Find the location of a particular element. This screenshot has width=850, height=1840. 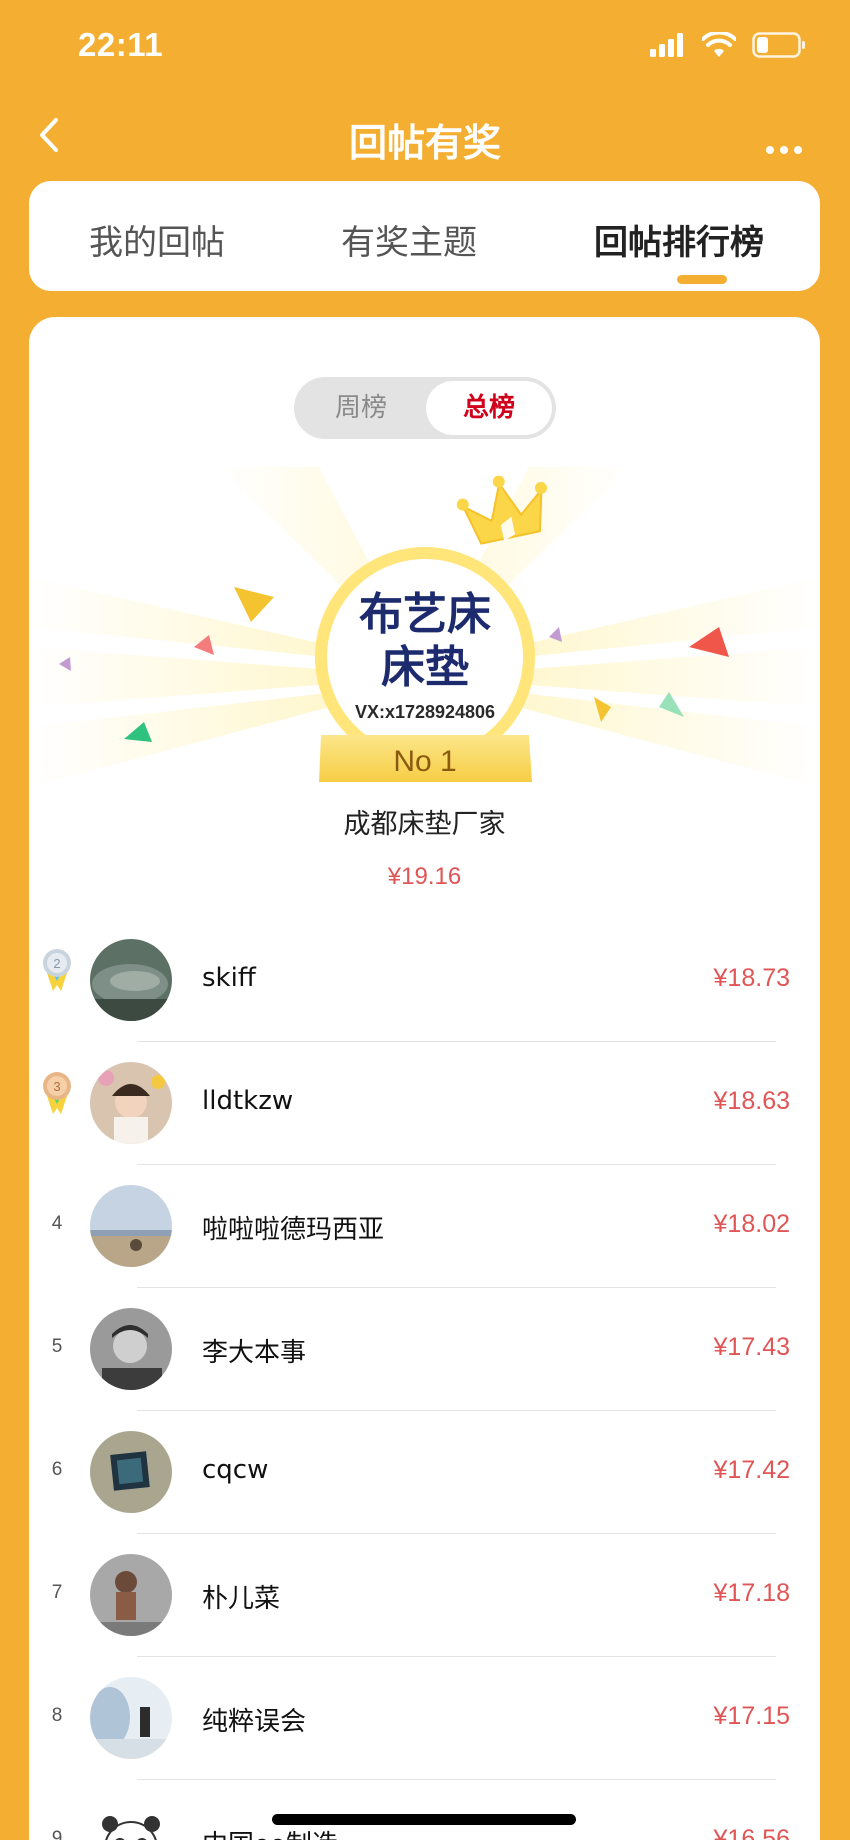

rank-1-label: No 1 is located at coordinates (424, 761).